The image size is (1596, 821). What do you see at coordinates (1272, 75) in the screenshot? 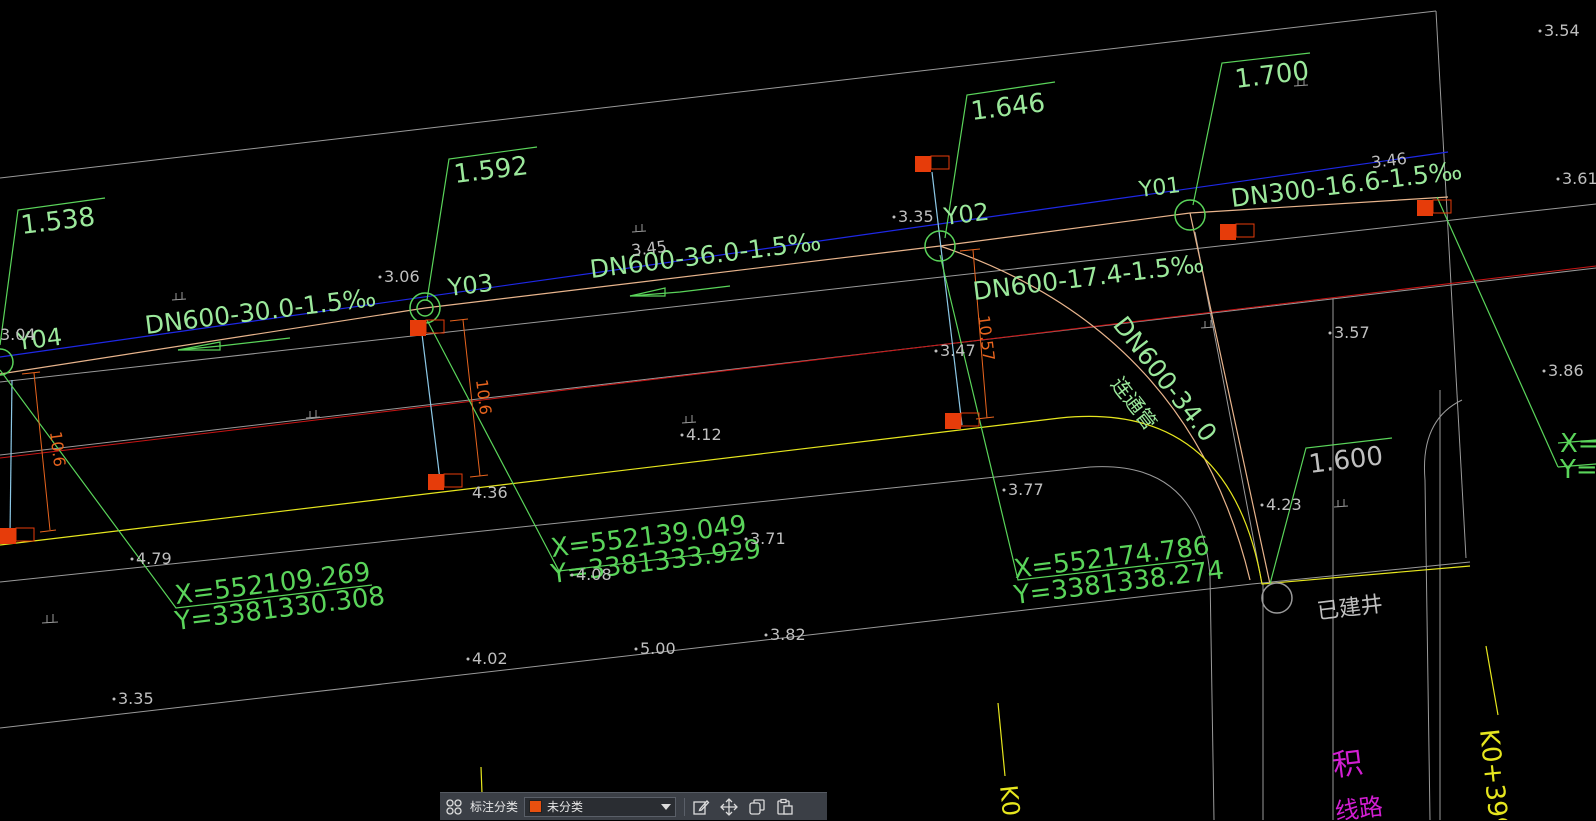
I see `elevation-y01: 1.700` at bounding box center [1272, 75].